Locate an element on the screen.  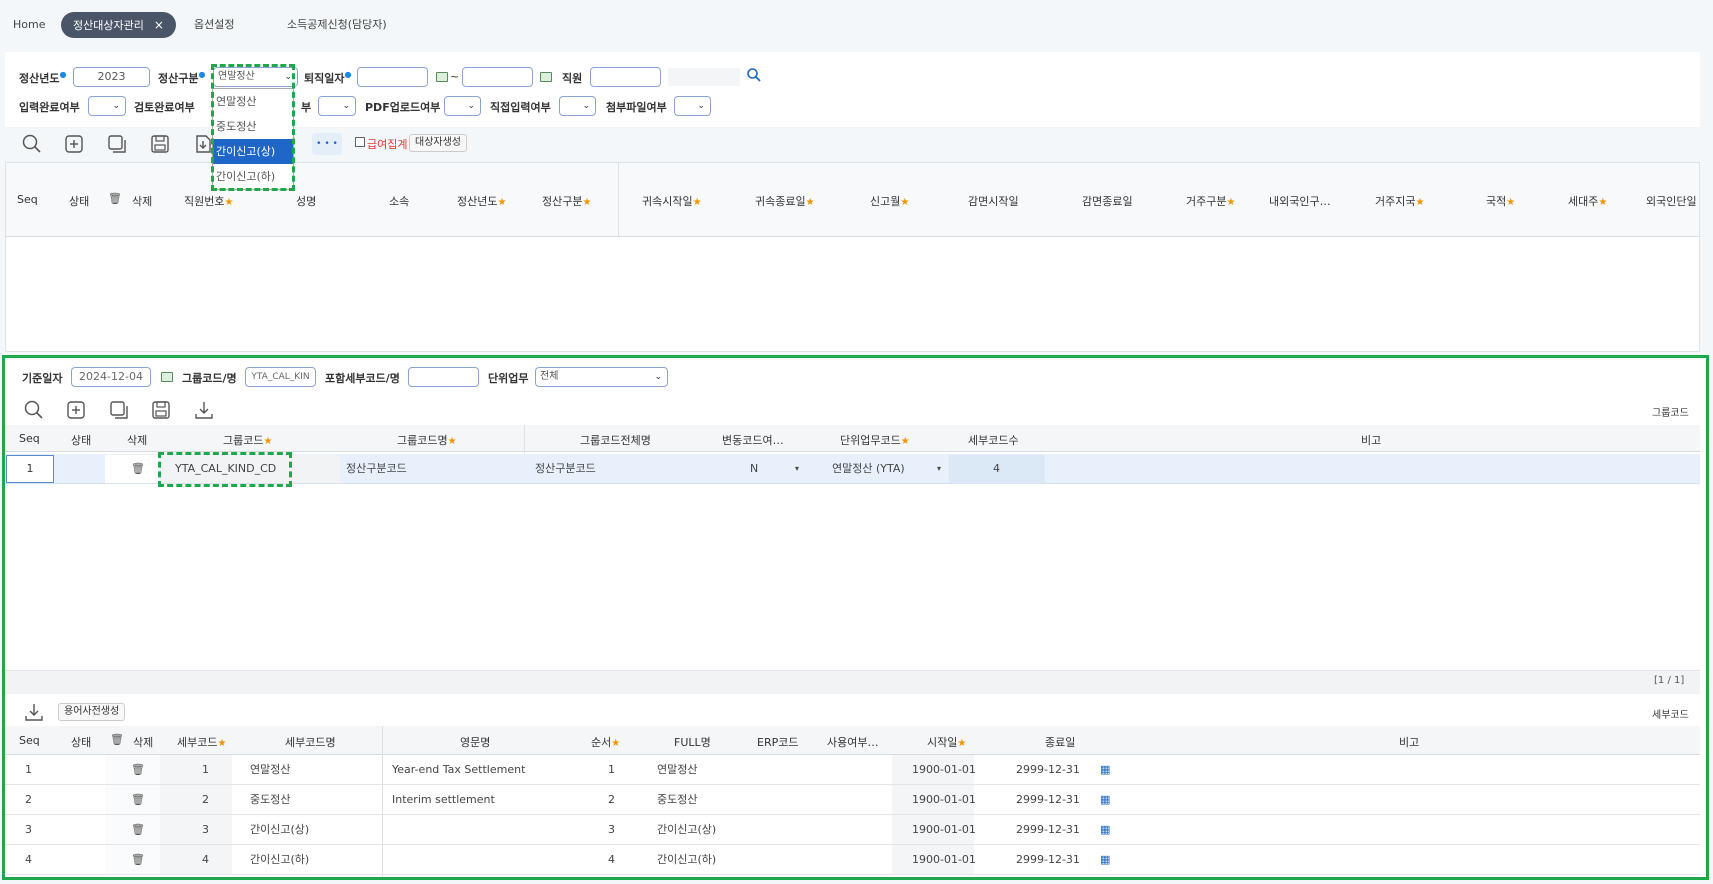
tab-deduction-request: 소득공제신청(담당자) is located at coordinates (337, 25).